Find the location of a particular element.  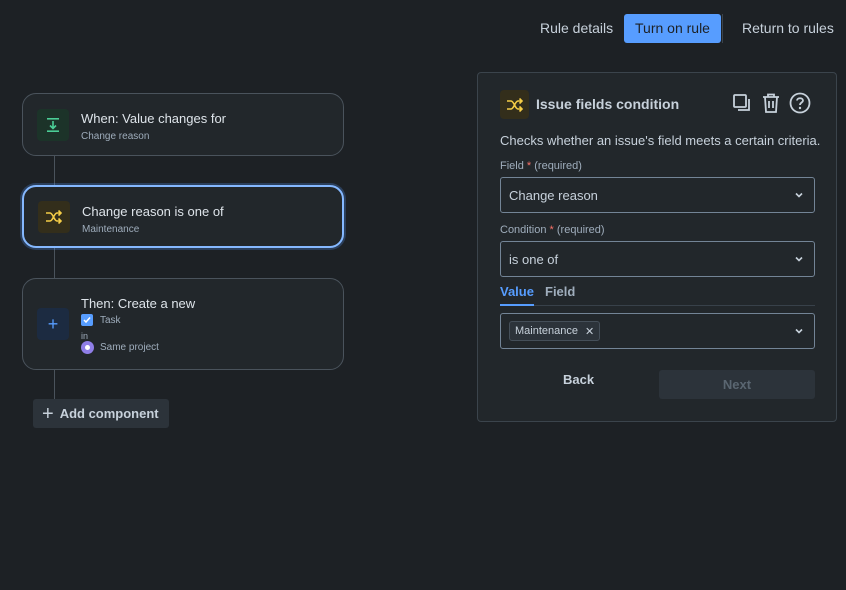

in-label: in is located at coordinates (85, 336).